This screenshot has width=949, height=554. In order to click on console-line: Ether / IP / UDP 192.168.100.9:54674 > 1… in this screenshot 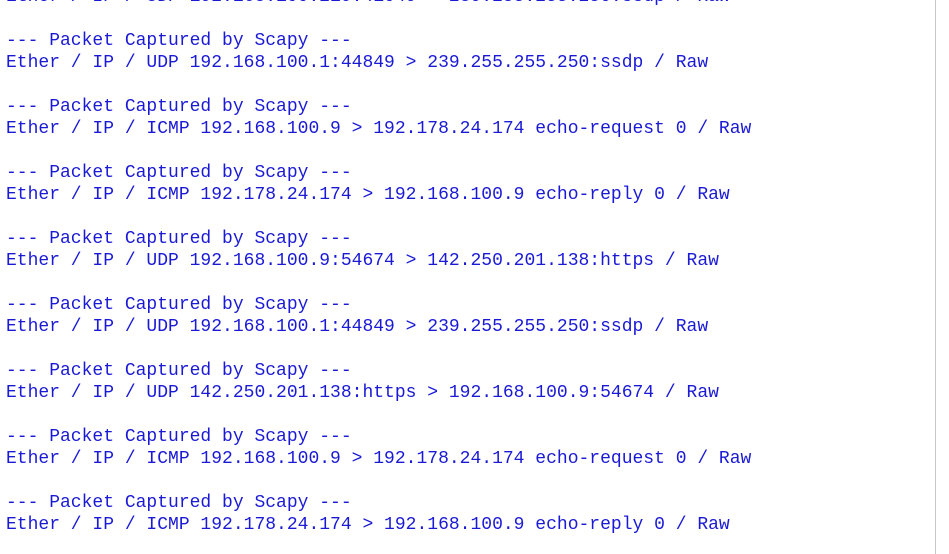, I will do `click(362, 261)`.